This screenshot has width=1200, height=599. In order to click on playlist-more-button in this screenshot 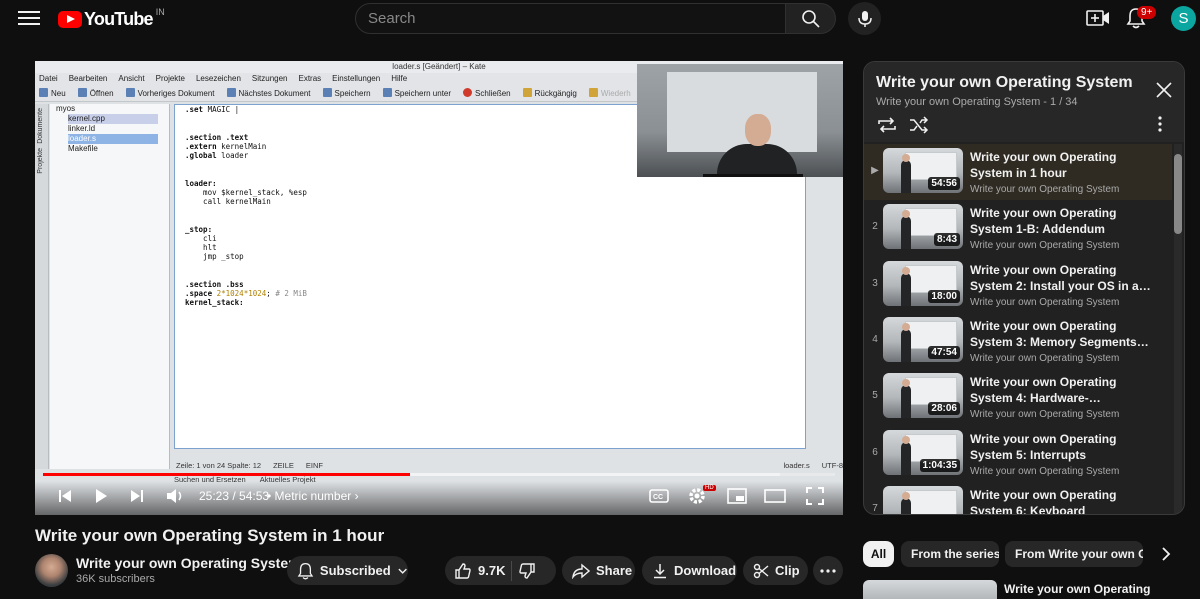, I will do `click(1163, 126)`.